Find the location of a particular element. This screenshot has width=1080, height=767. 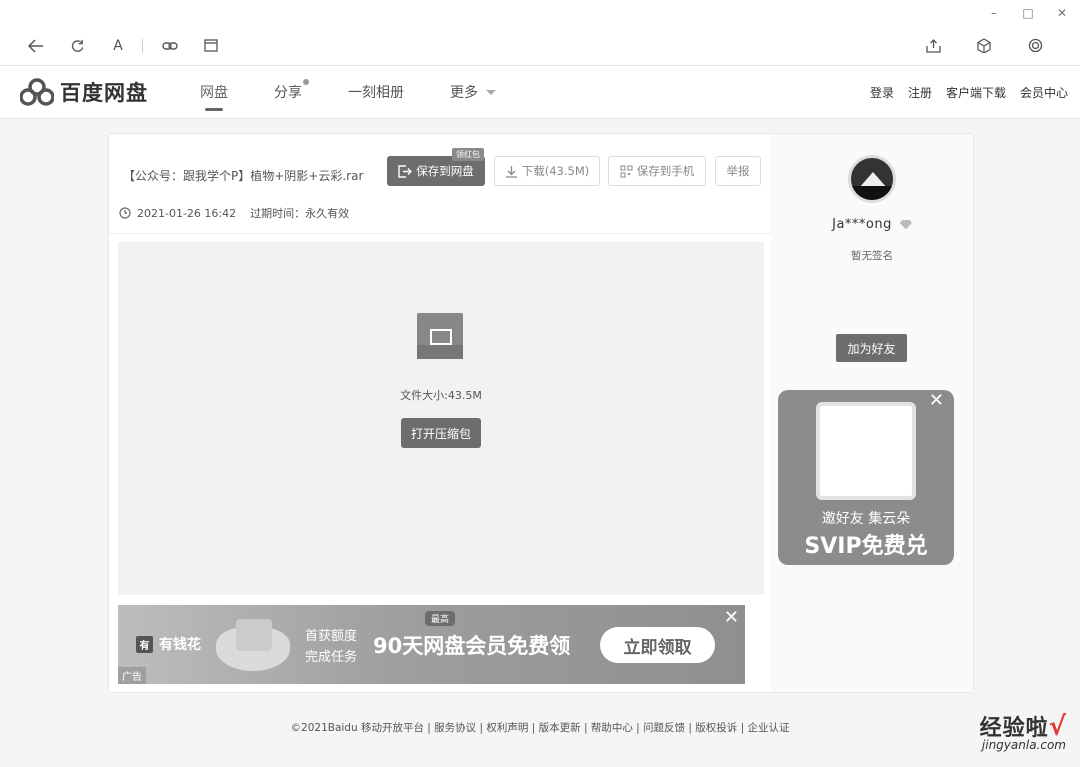

file-meta: 2021-01-26 16:42 过期时间：永久有效 is located at coordinates (234, 213).